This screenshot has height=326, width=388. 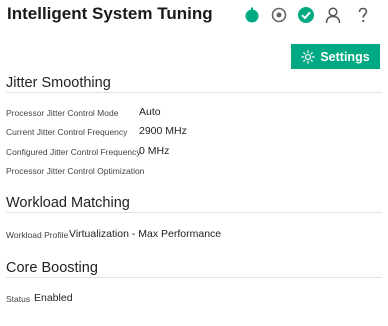 What do you see at coordinates (53, 298) in the screenshot?
I see `core-boosting-status-value: Enabled` at bounding box center [53, 298].